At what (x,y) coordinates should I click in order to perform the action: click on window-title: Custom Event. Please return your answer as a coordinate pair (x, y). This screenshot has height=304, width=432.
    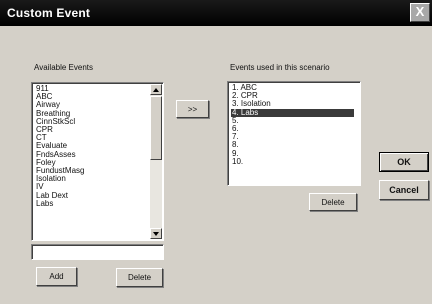
    Looking at the image, I should click on (49, 13).